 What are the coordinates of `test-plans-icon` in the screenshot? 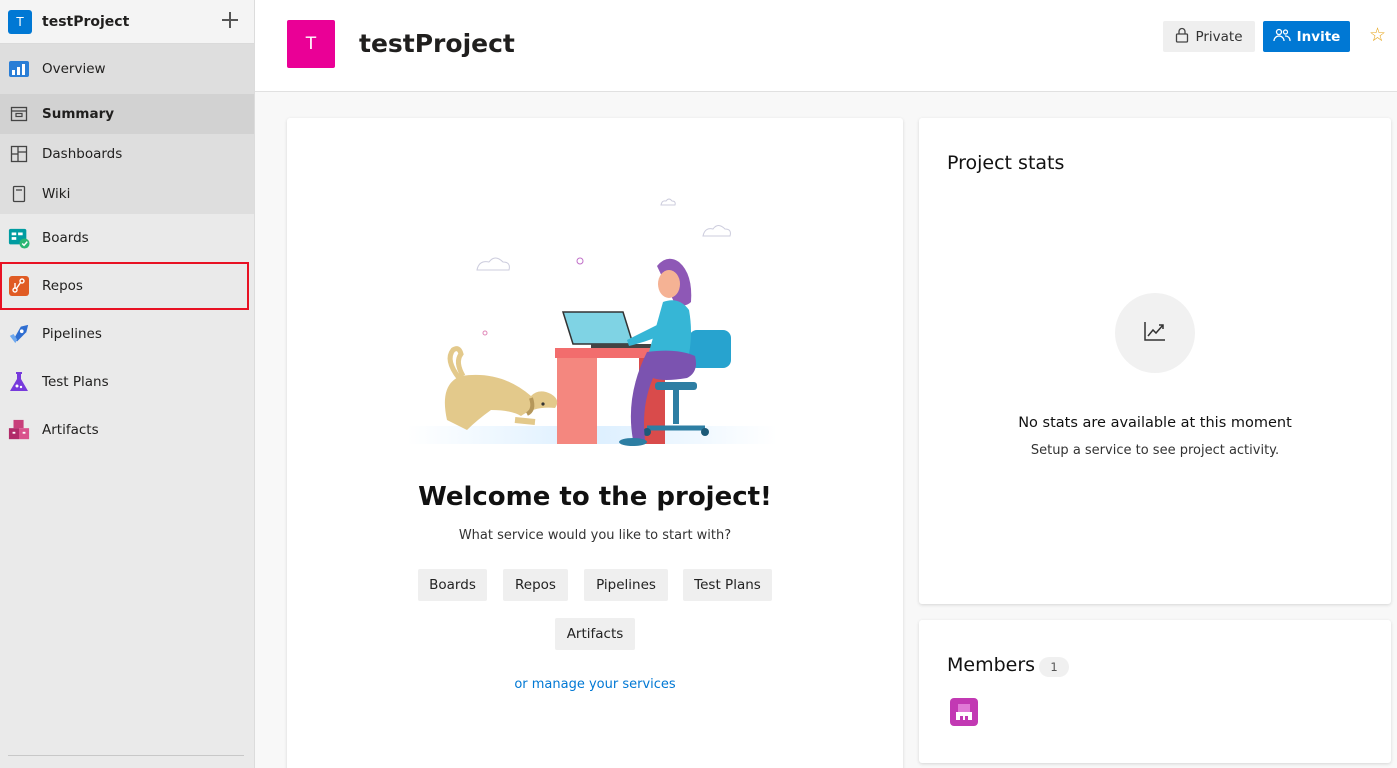 It's located at (19, 382).